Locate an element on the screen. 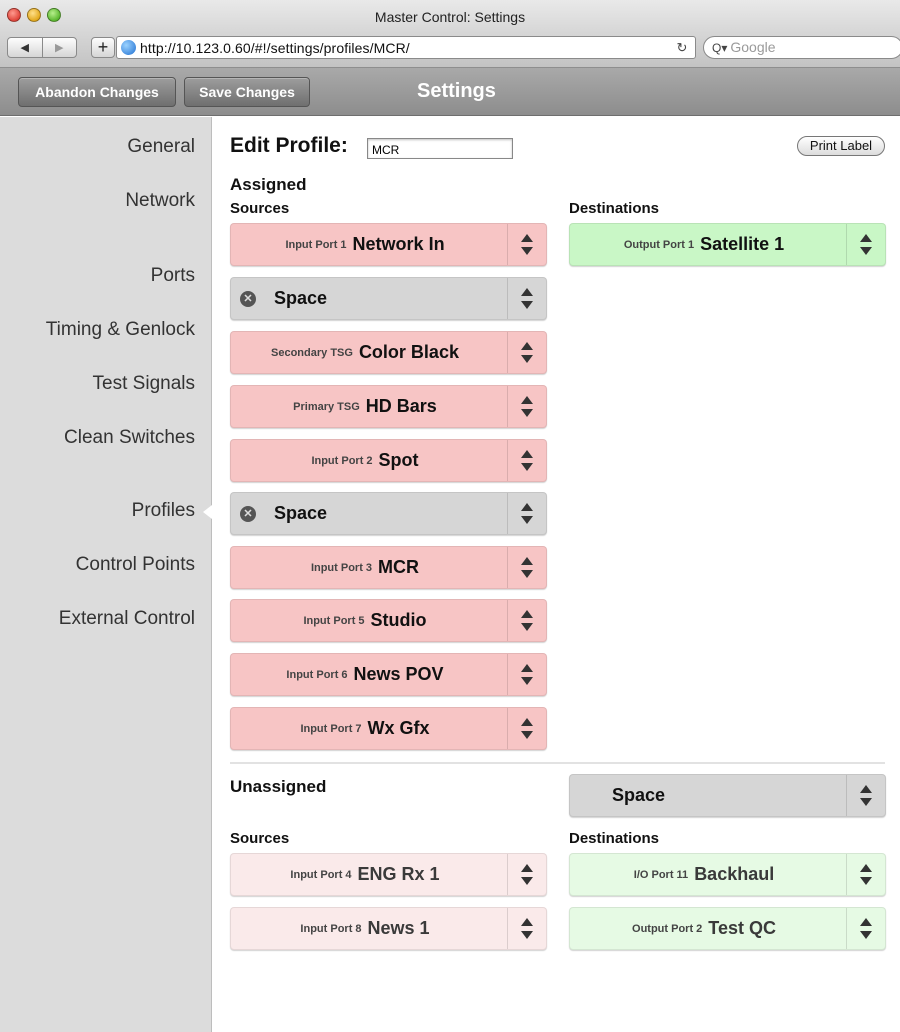 This screenshot has width=900, height=1032. search-icon: Q▾ is located at coordinates (720, 48).